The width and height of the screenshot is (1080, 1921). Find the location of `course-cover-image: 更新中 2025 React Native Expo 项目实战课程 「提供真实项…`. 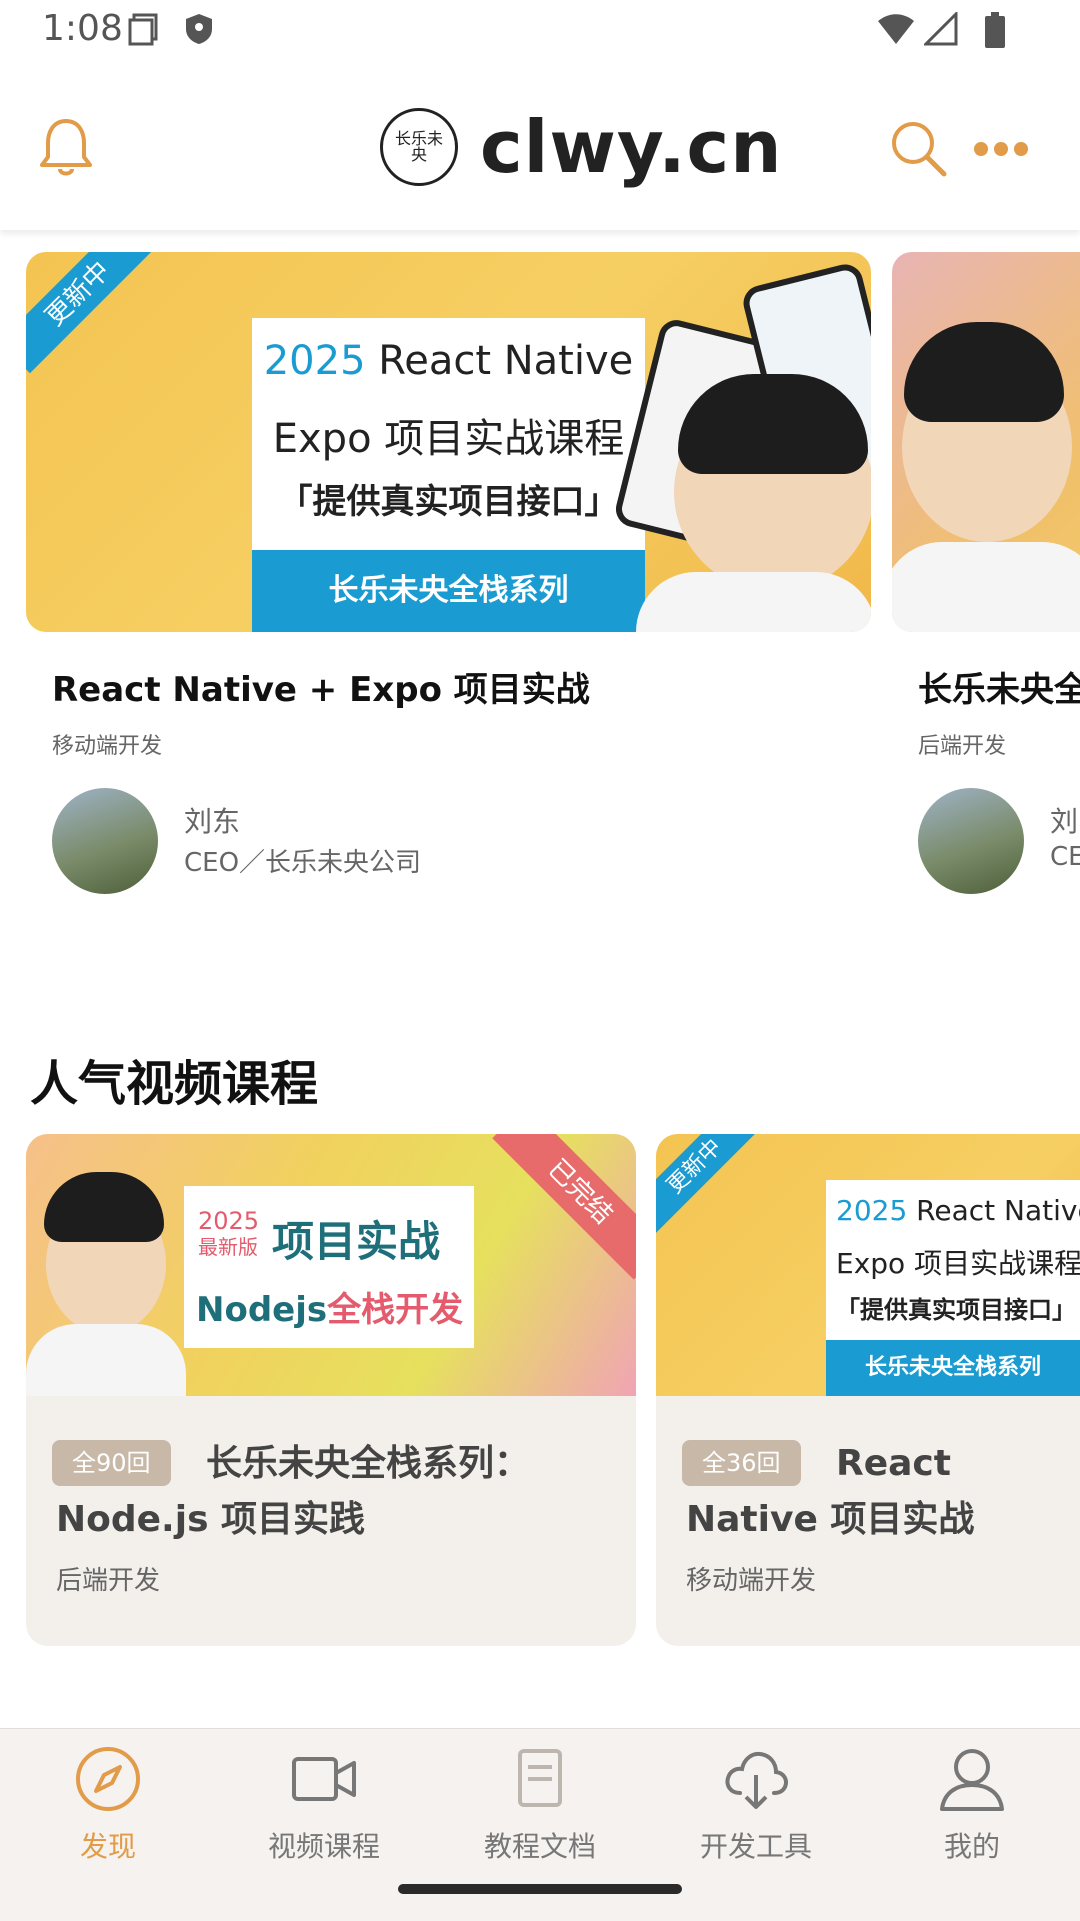

course-cover-image: 更新中 2025 React Native Expo 项目实战课程 「提供真实项… is located at coordinates (868, 1265).